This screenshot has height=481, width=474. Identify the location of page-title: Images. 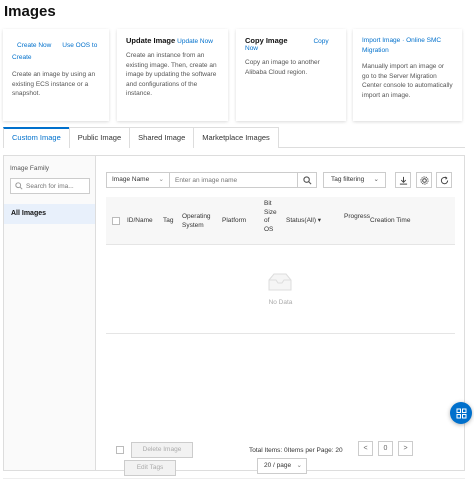
(30, 11).